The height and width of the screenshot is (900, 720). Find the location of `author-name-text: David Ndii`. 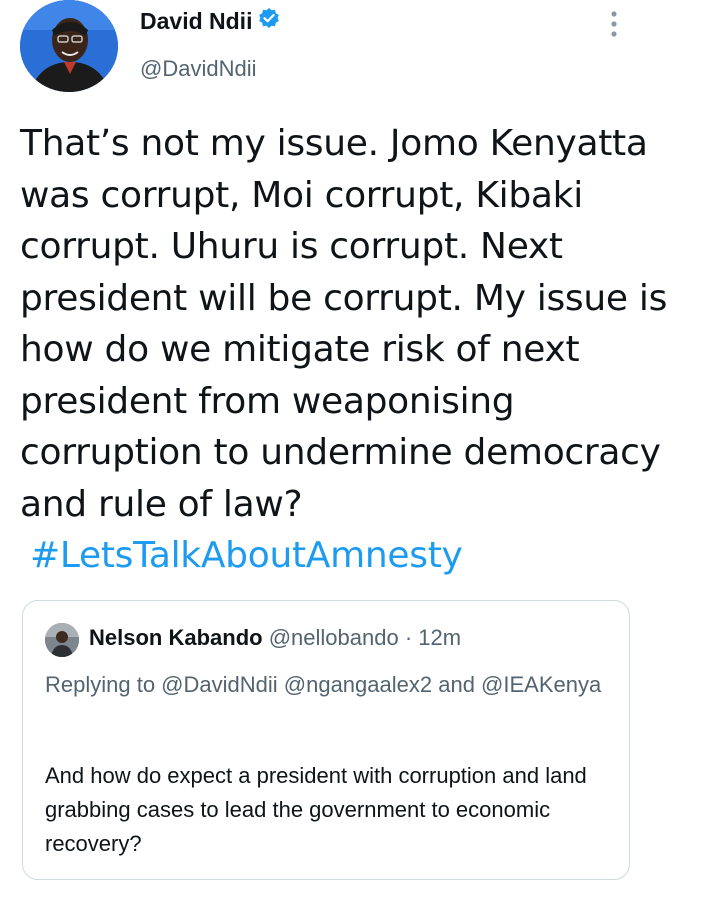

author-name-text: David Ndii is located at coordinates (196, 21).